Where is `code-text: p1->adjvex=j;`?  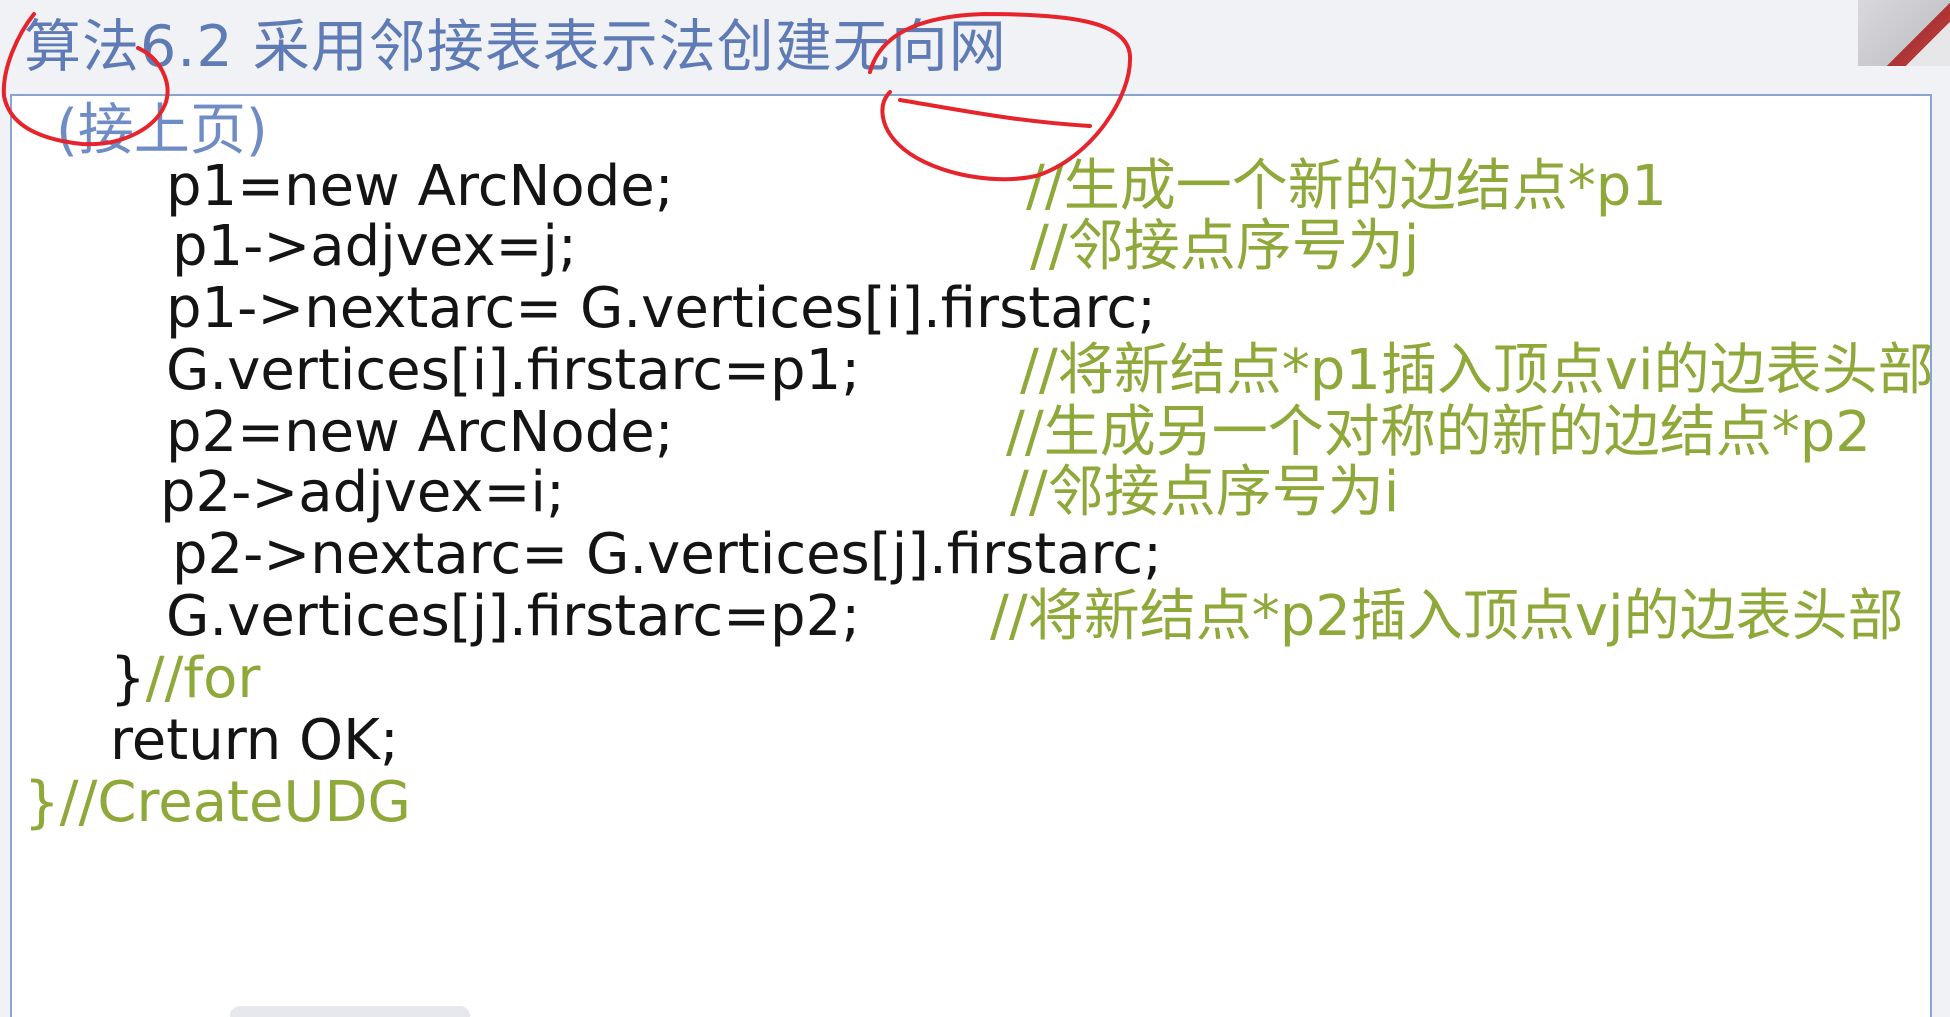 code-text: p1->adjvex=j; is located at coordinates (374, 246).